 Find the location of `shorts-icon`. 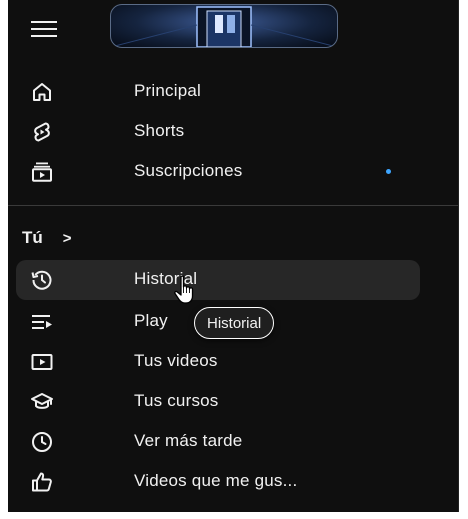

shorts-icon is located at coordinates (42, 132).